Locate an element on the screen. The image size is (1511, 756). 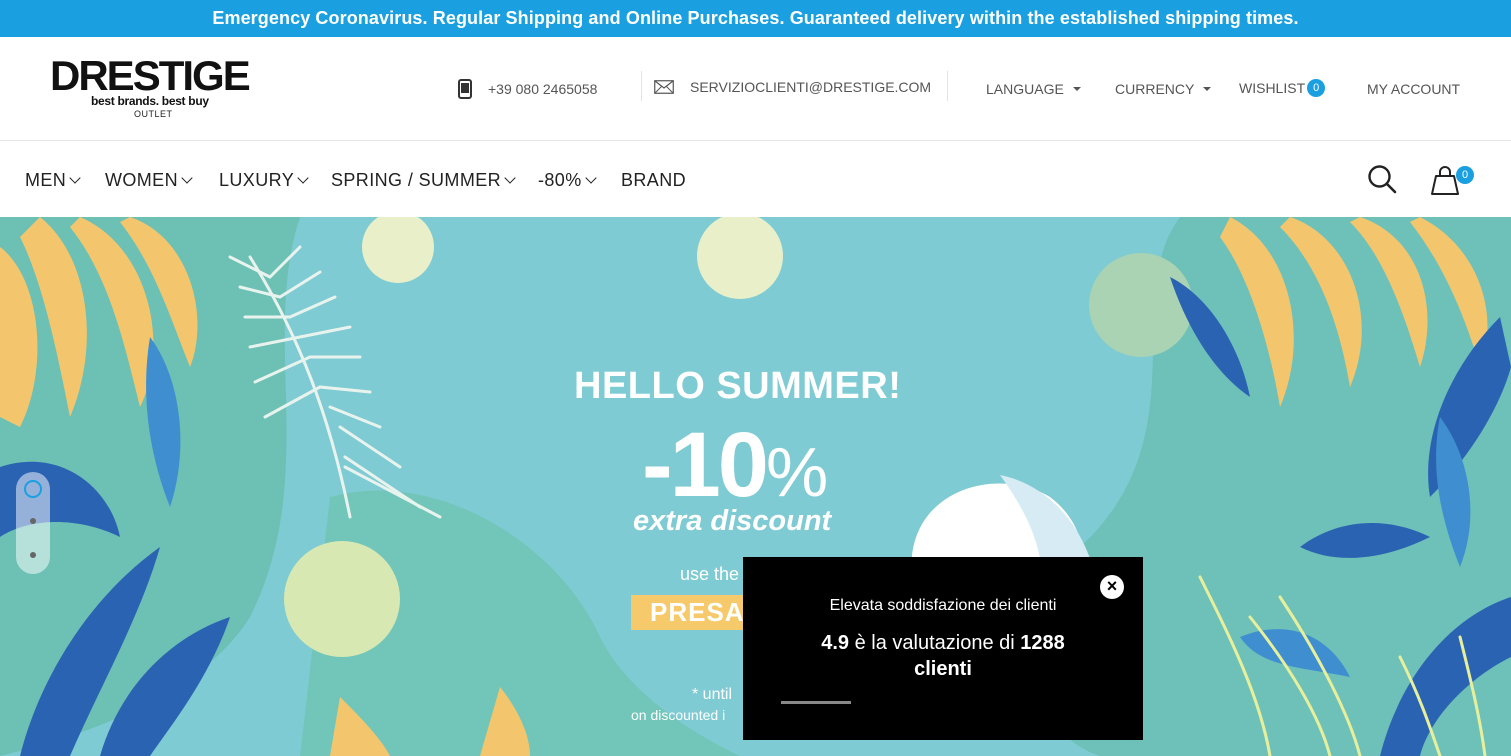
nav-minus-80: -80% is located at coordinates (567, 180).